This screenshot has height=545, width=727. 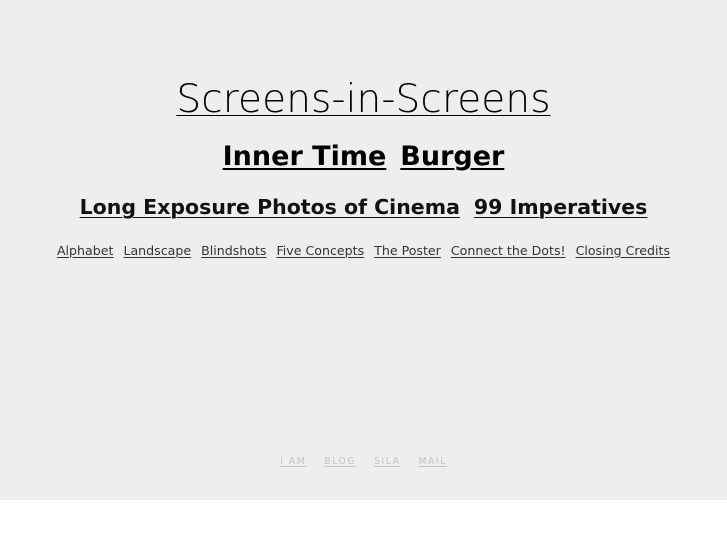 I want to click on nav-link-inner-time: Inner Time, so click(x=305, y=156).